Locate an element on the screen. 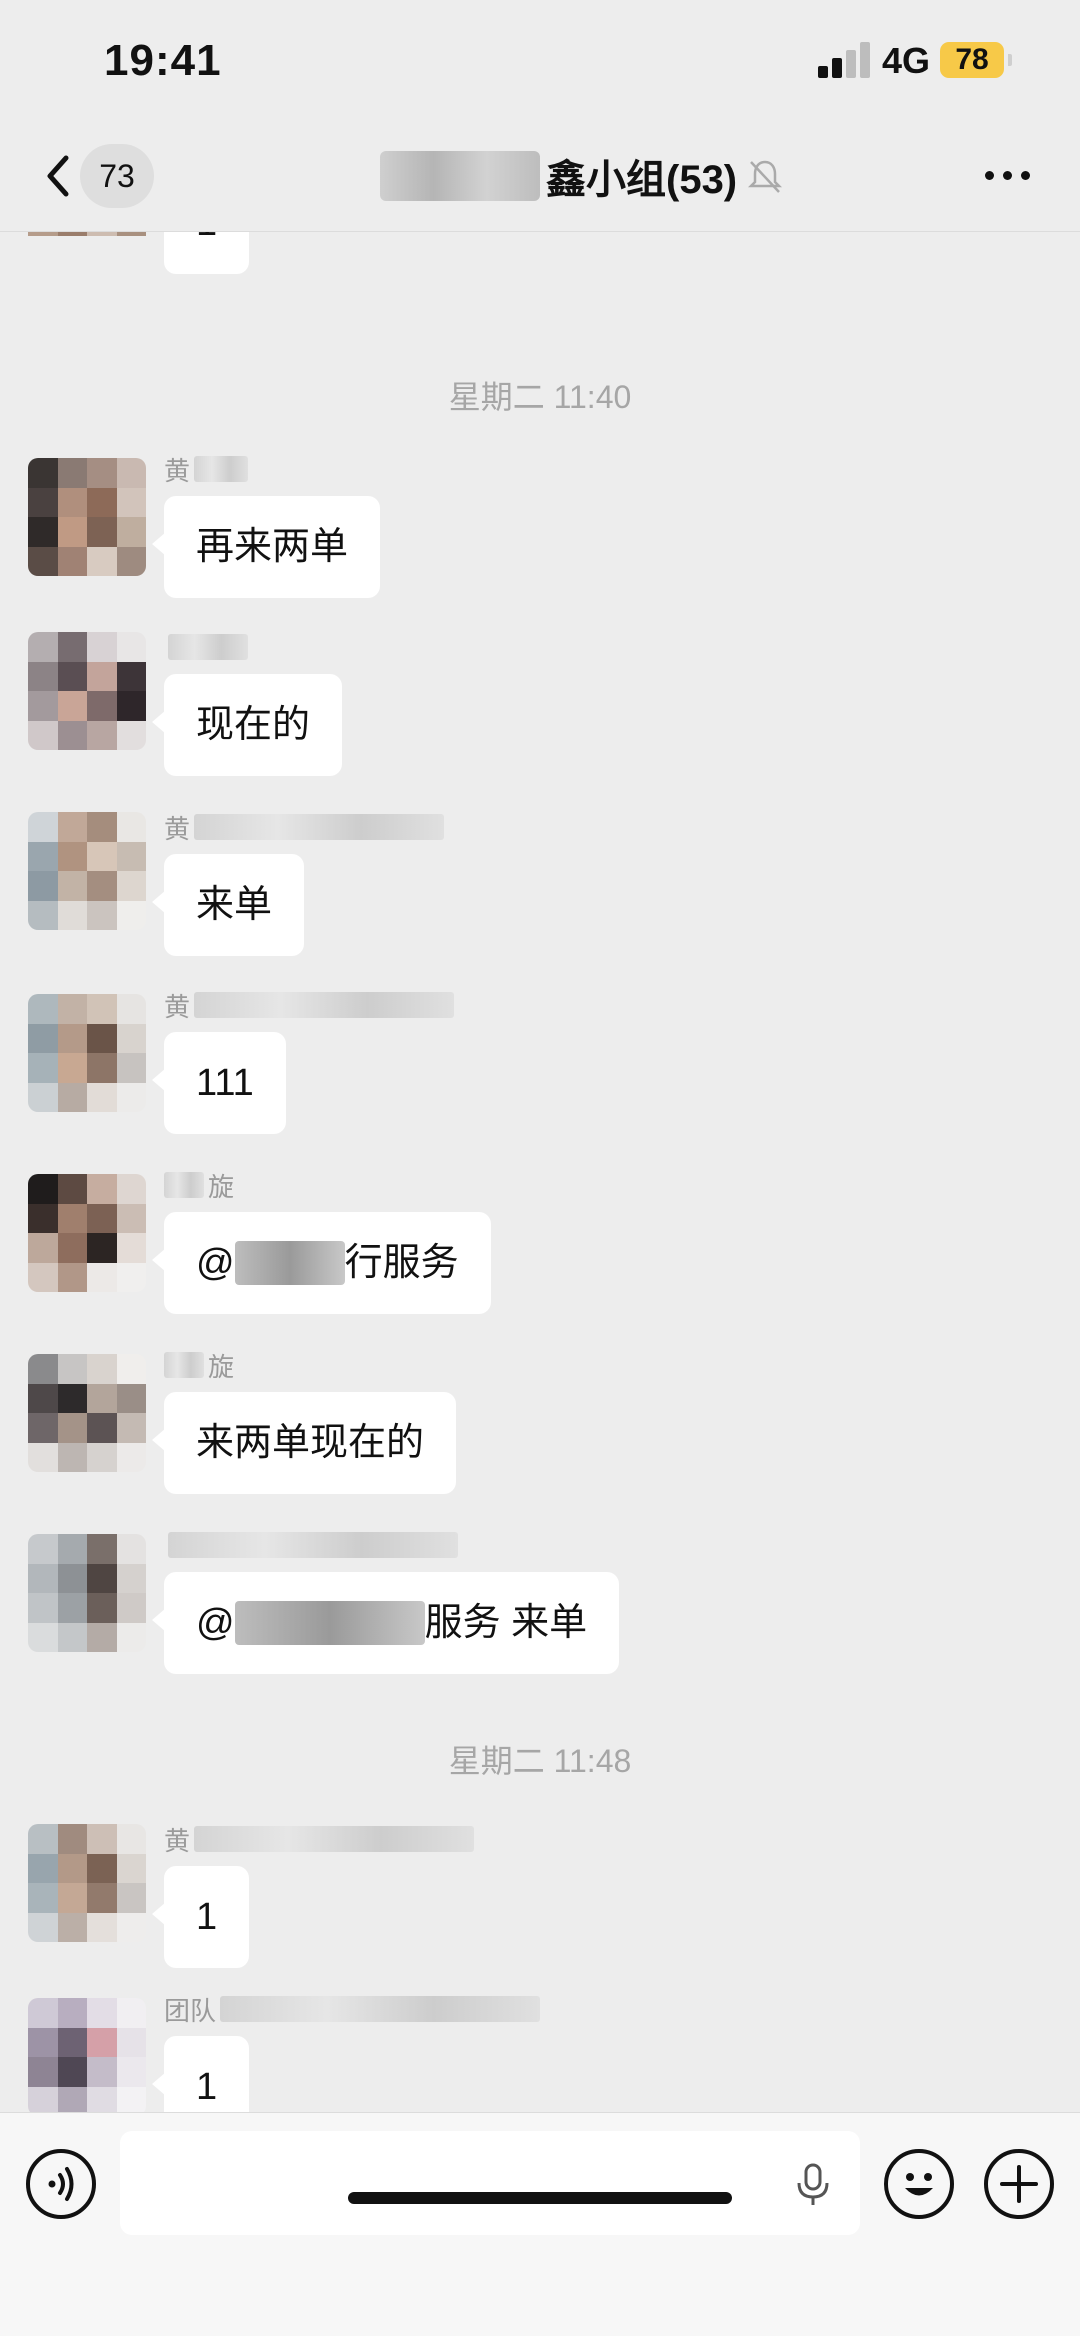 Image resolution: width=1080 pixels, height=2336 pixels. input-bar is located at coordinates (540, 2224).